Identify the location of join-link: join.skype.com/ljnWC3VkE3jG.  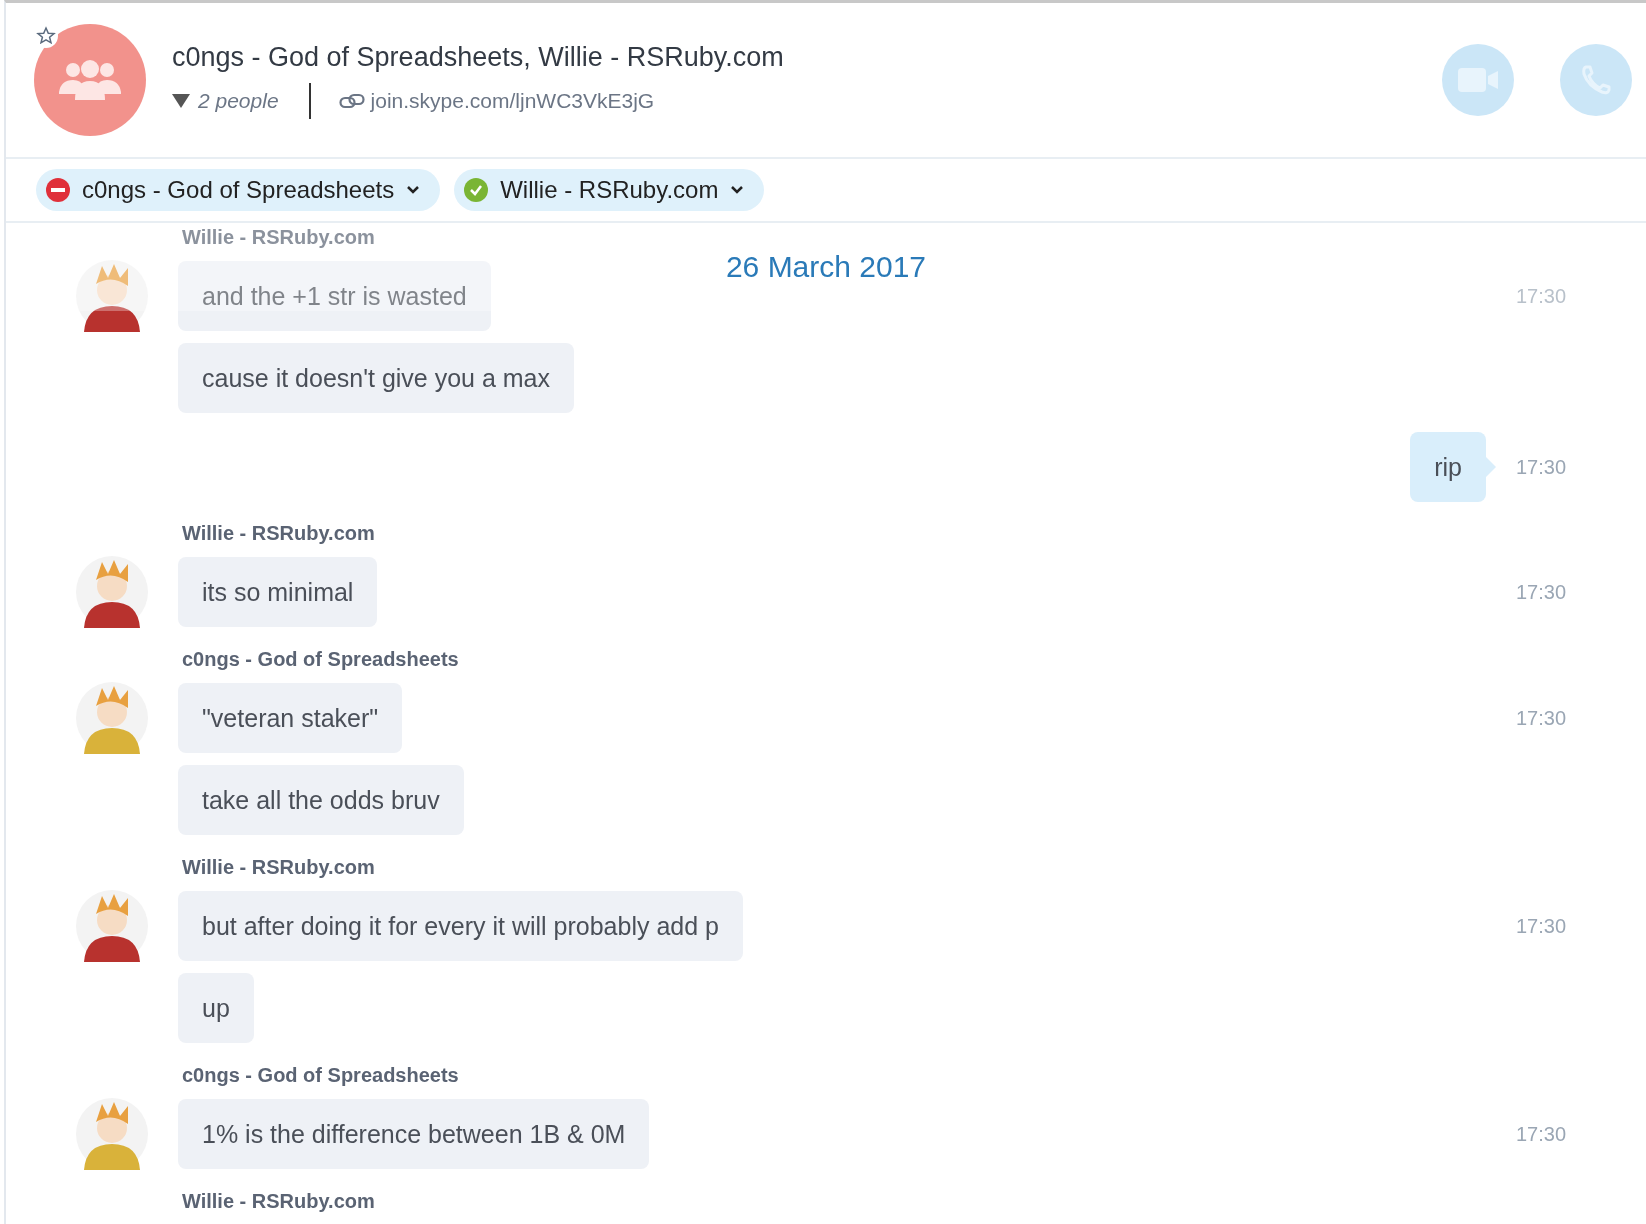
(482, 100).